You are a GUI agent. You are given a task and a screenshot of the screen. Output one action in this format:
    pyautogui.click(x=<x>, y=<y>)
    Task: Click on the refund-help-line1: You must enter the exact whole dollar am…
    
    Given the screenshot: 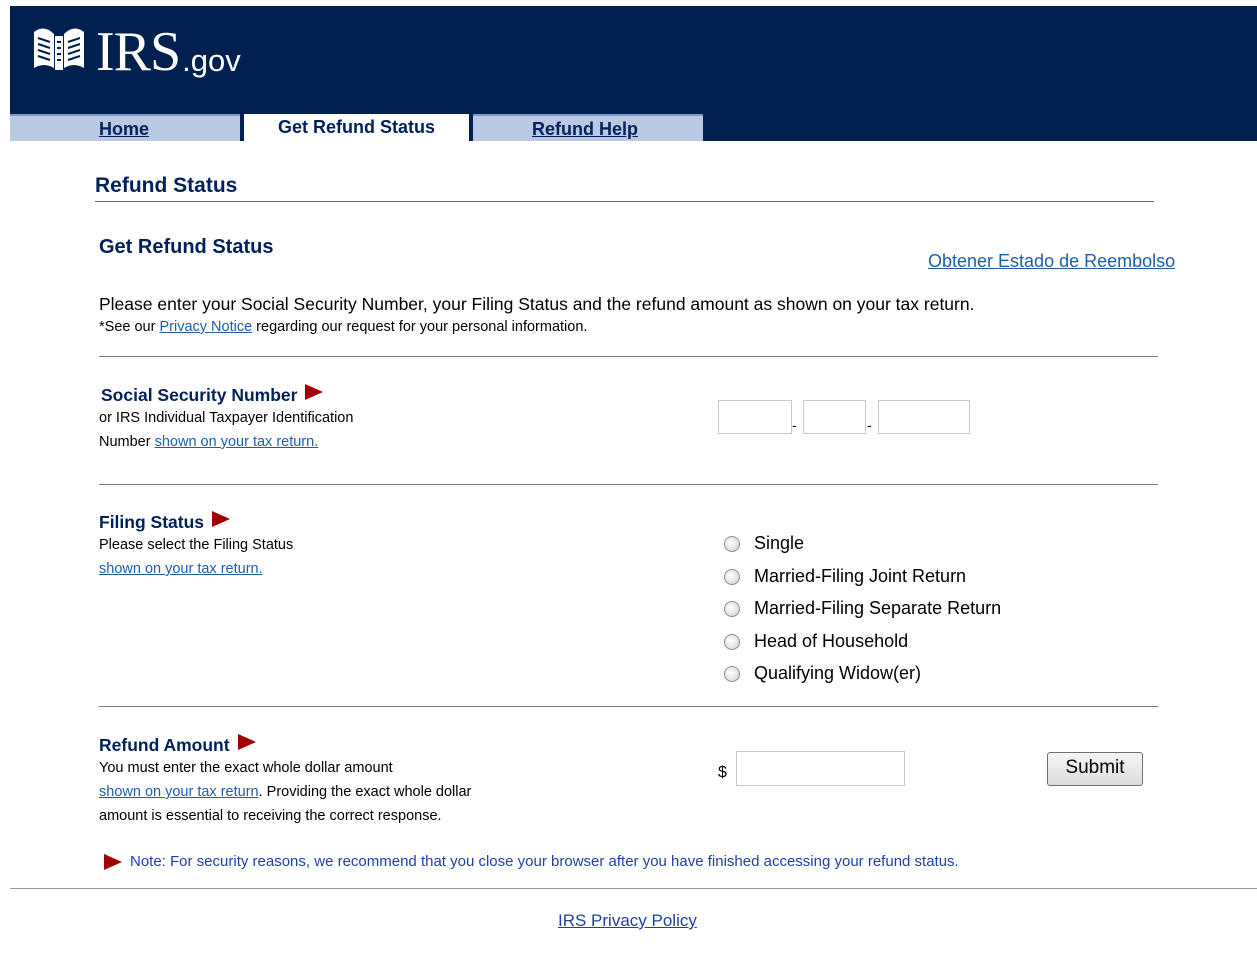 What is the action you would take?
    pyautogui.click(x=246, y=768)
    